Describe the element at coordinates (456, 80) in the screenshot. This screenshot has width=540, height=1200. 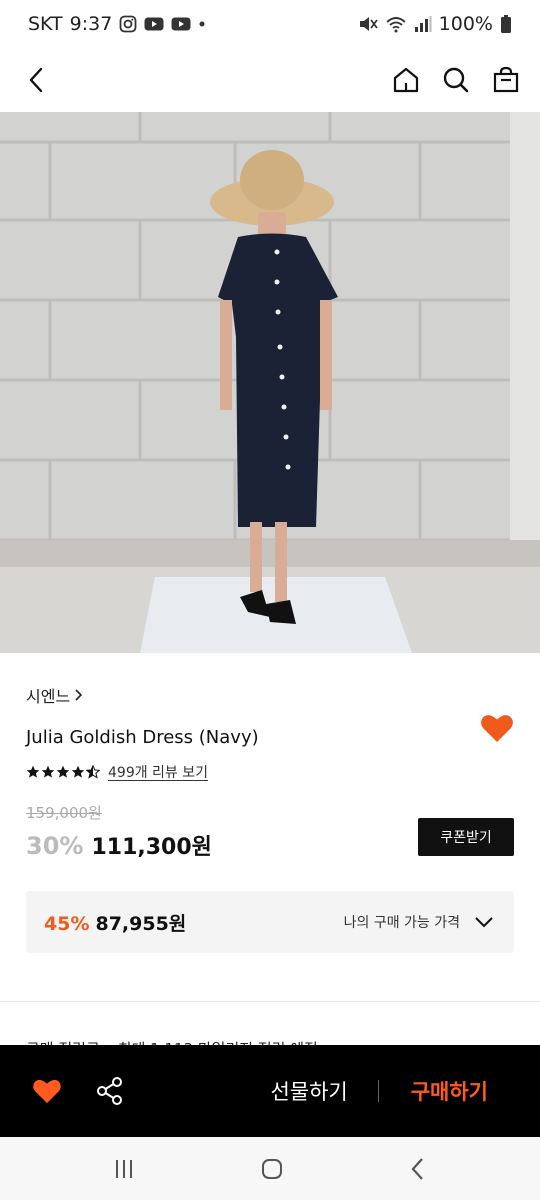
I see `search-icon` at that location.